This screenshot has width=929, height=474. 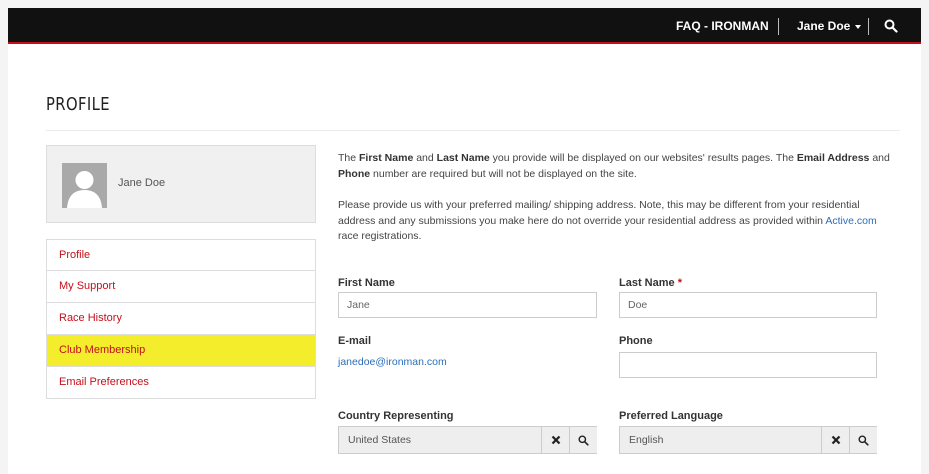 I want to click on user-avatar-icon, so click(x=84, y=185).